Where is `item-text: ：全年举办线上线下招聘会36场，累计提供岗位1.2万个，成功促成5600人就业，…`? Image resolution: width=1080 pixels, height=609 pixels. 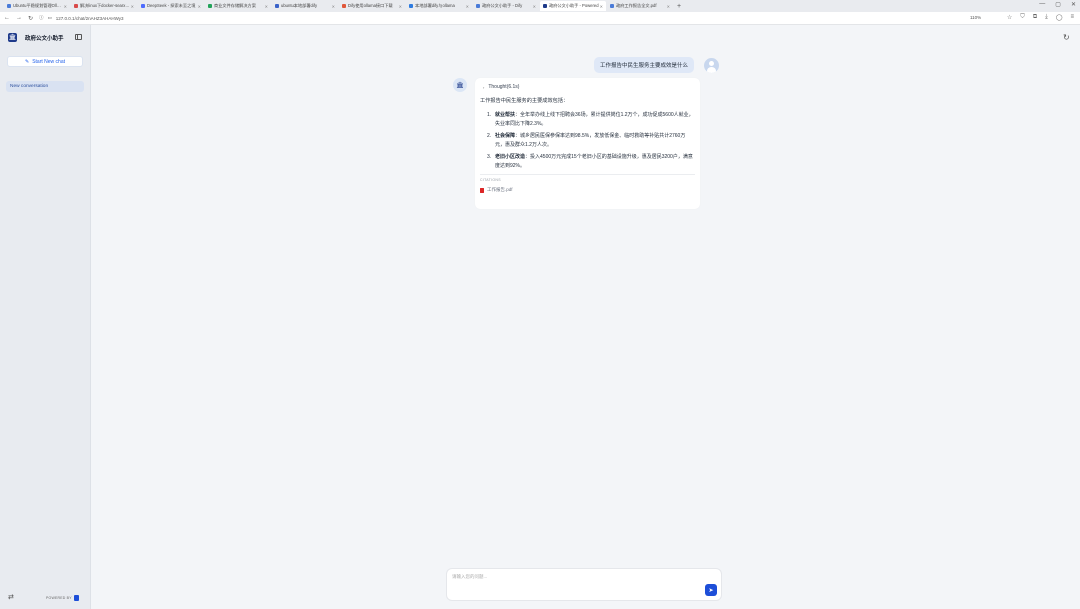 item-text: ：全年举办线上线下招聘会36场，累计提供岗位1.2万个，成功促成5600人就业，… is located at coordinates (594, 119).